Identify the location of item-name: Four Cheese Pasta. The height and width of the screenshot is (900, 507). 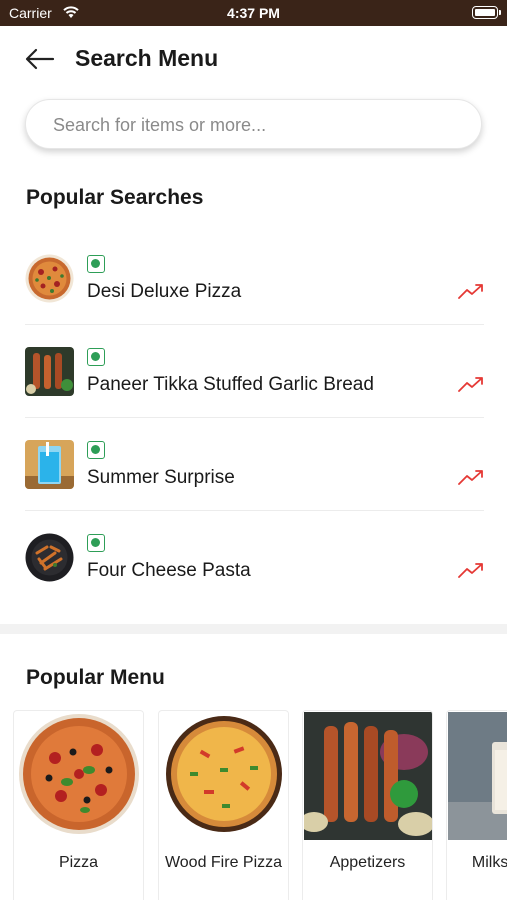
(169, 570).